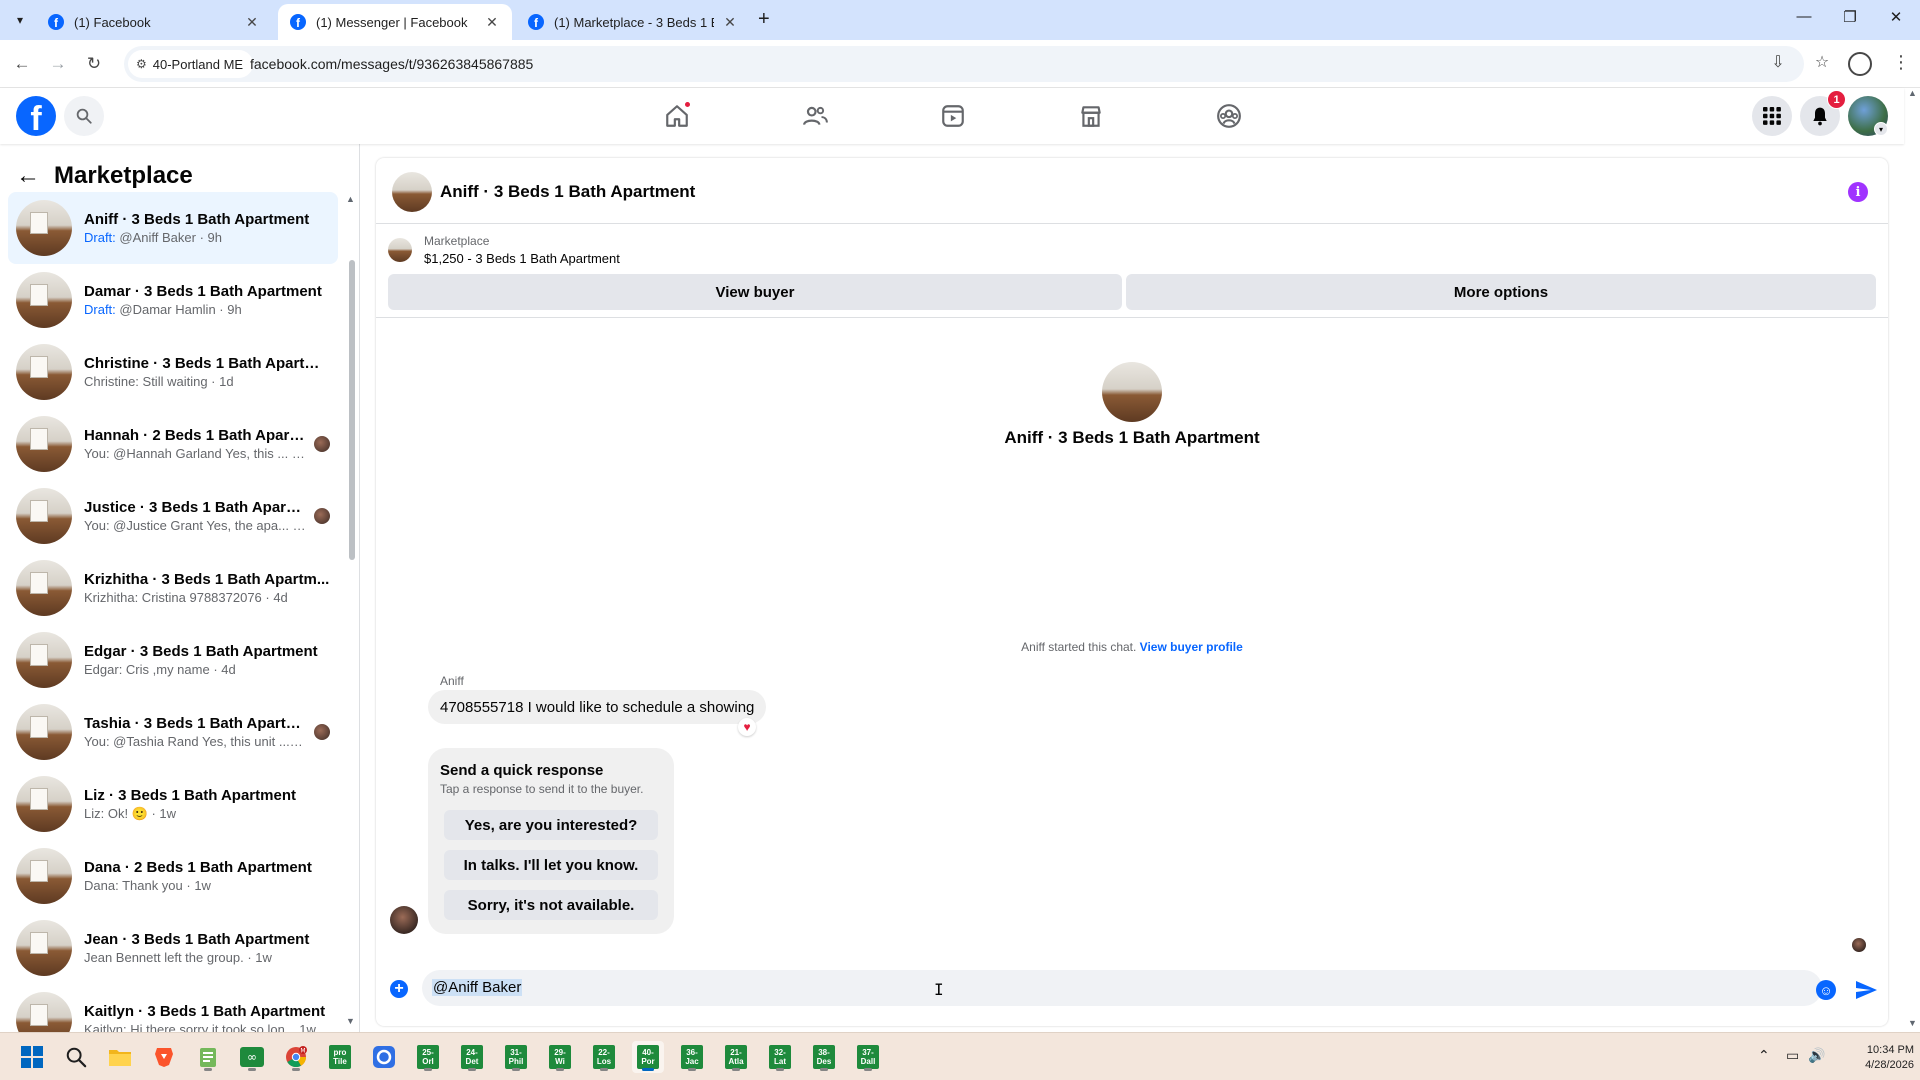 The image size is (1920, 1080). I want to click on search-icon, so click(84, 116).